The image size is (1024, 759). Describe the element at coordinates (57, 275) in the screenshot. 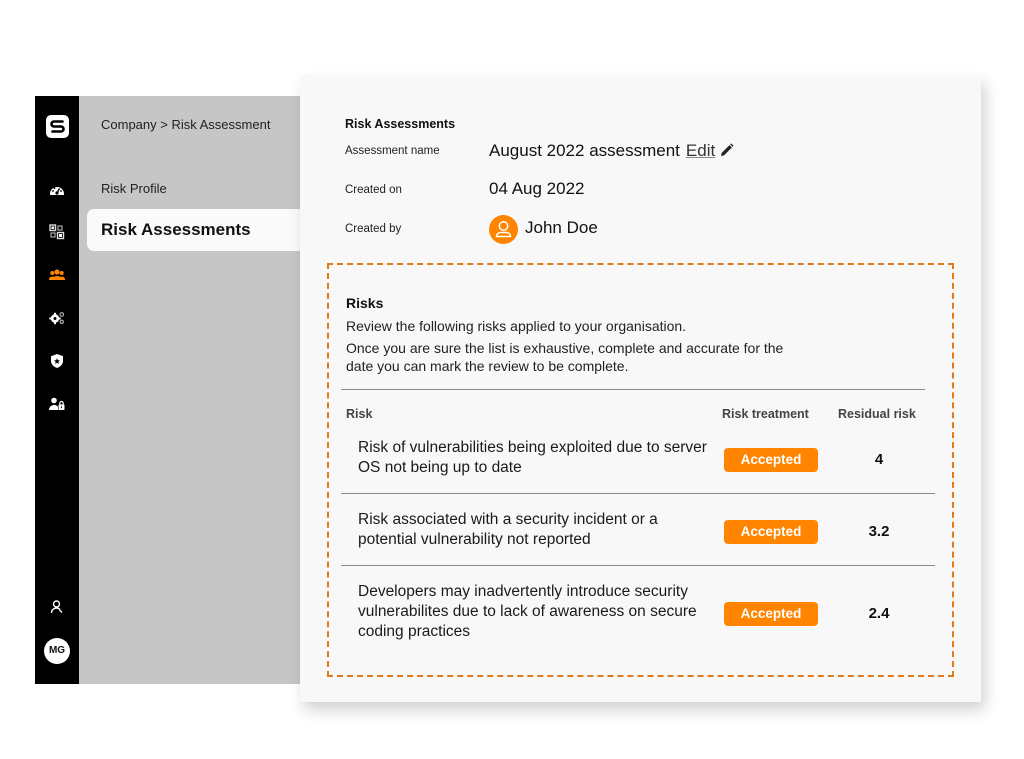

I see `people-icon` at that location.